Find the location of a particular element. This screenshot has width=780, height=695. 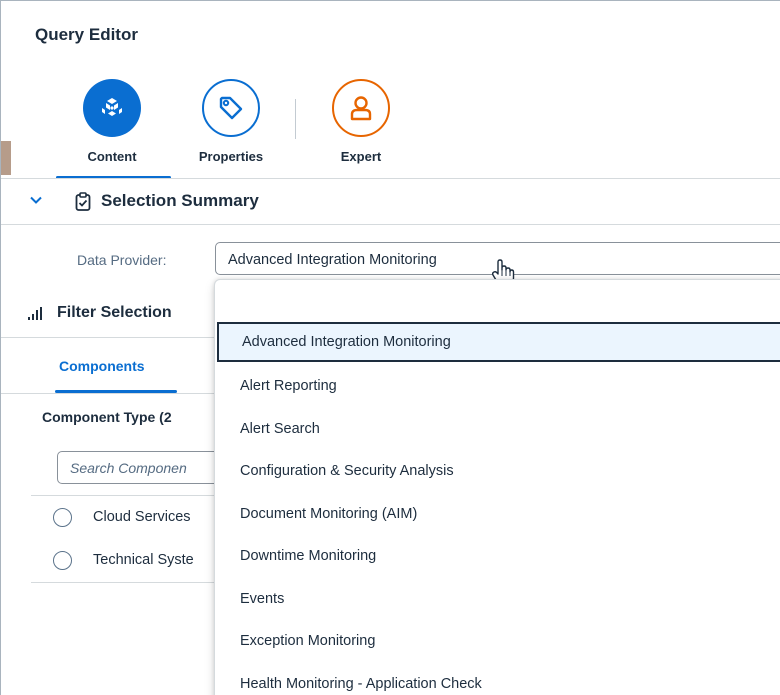

expert-label: Expert is located at coordinates (361, 156).